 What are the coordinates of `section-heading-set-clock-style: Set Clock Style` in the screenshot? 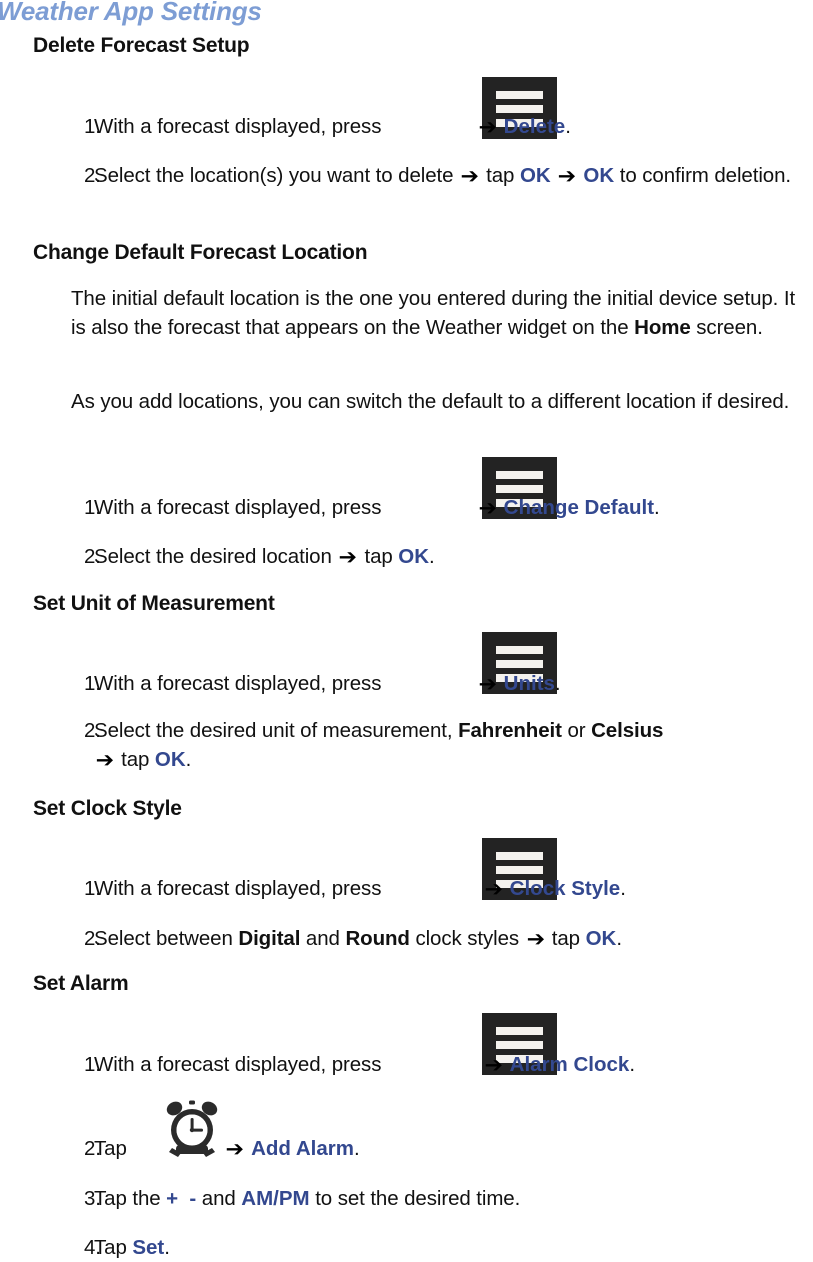 It's located at (107, 808).